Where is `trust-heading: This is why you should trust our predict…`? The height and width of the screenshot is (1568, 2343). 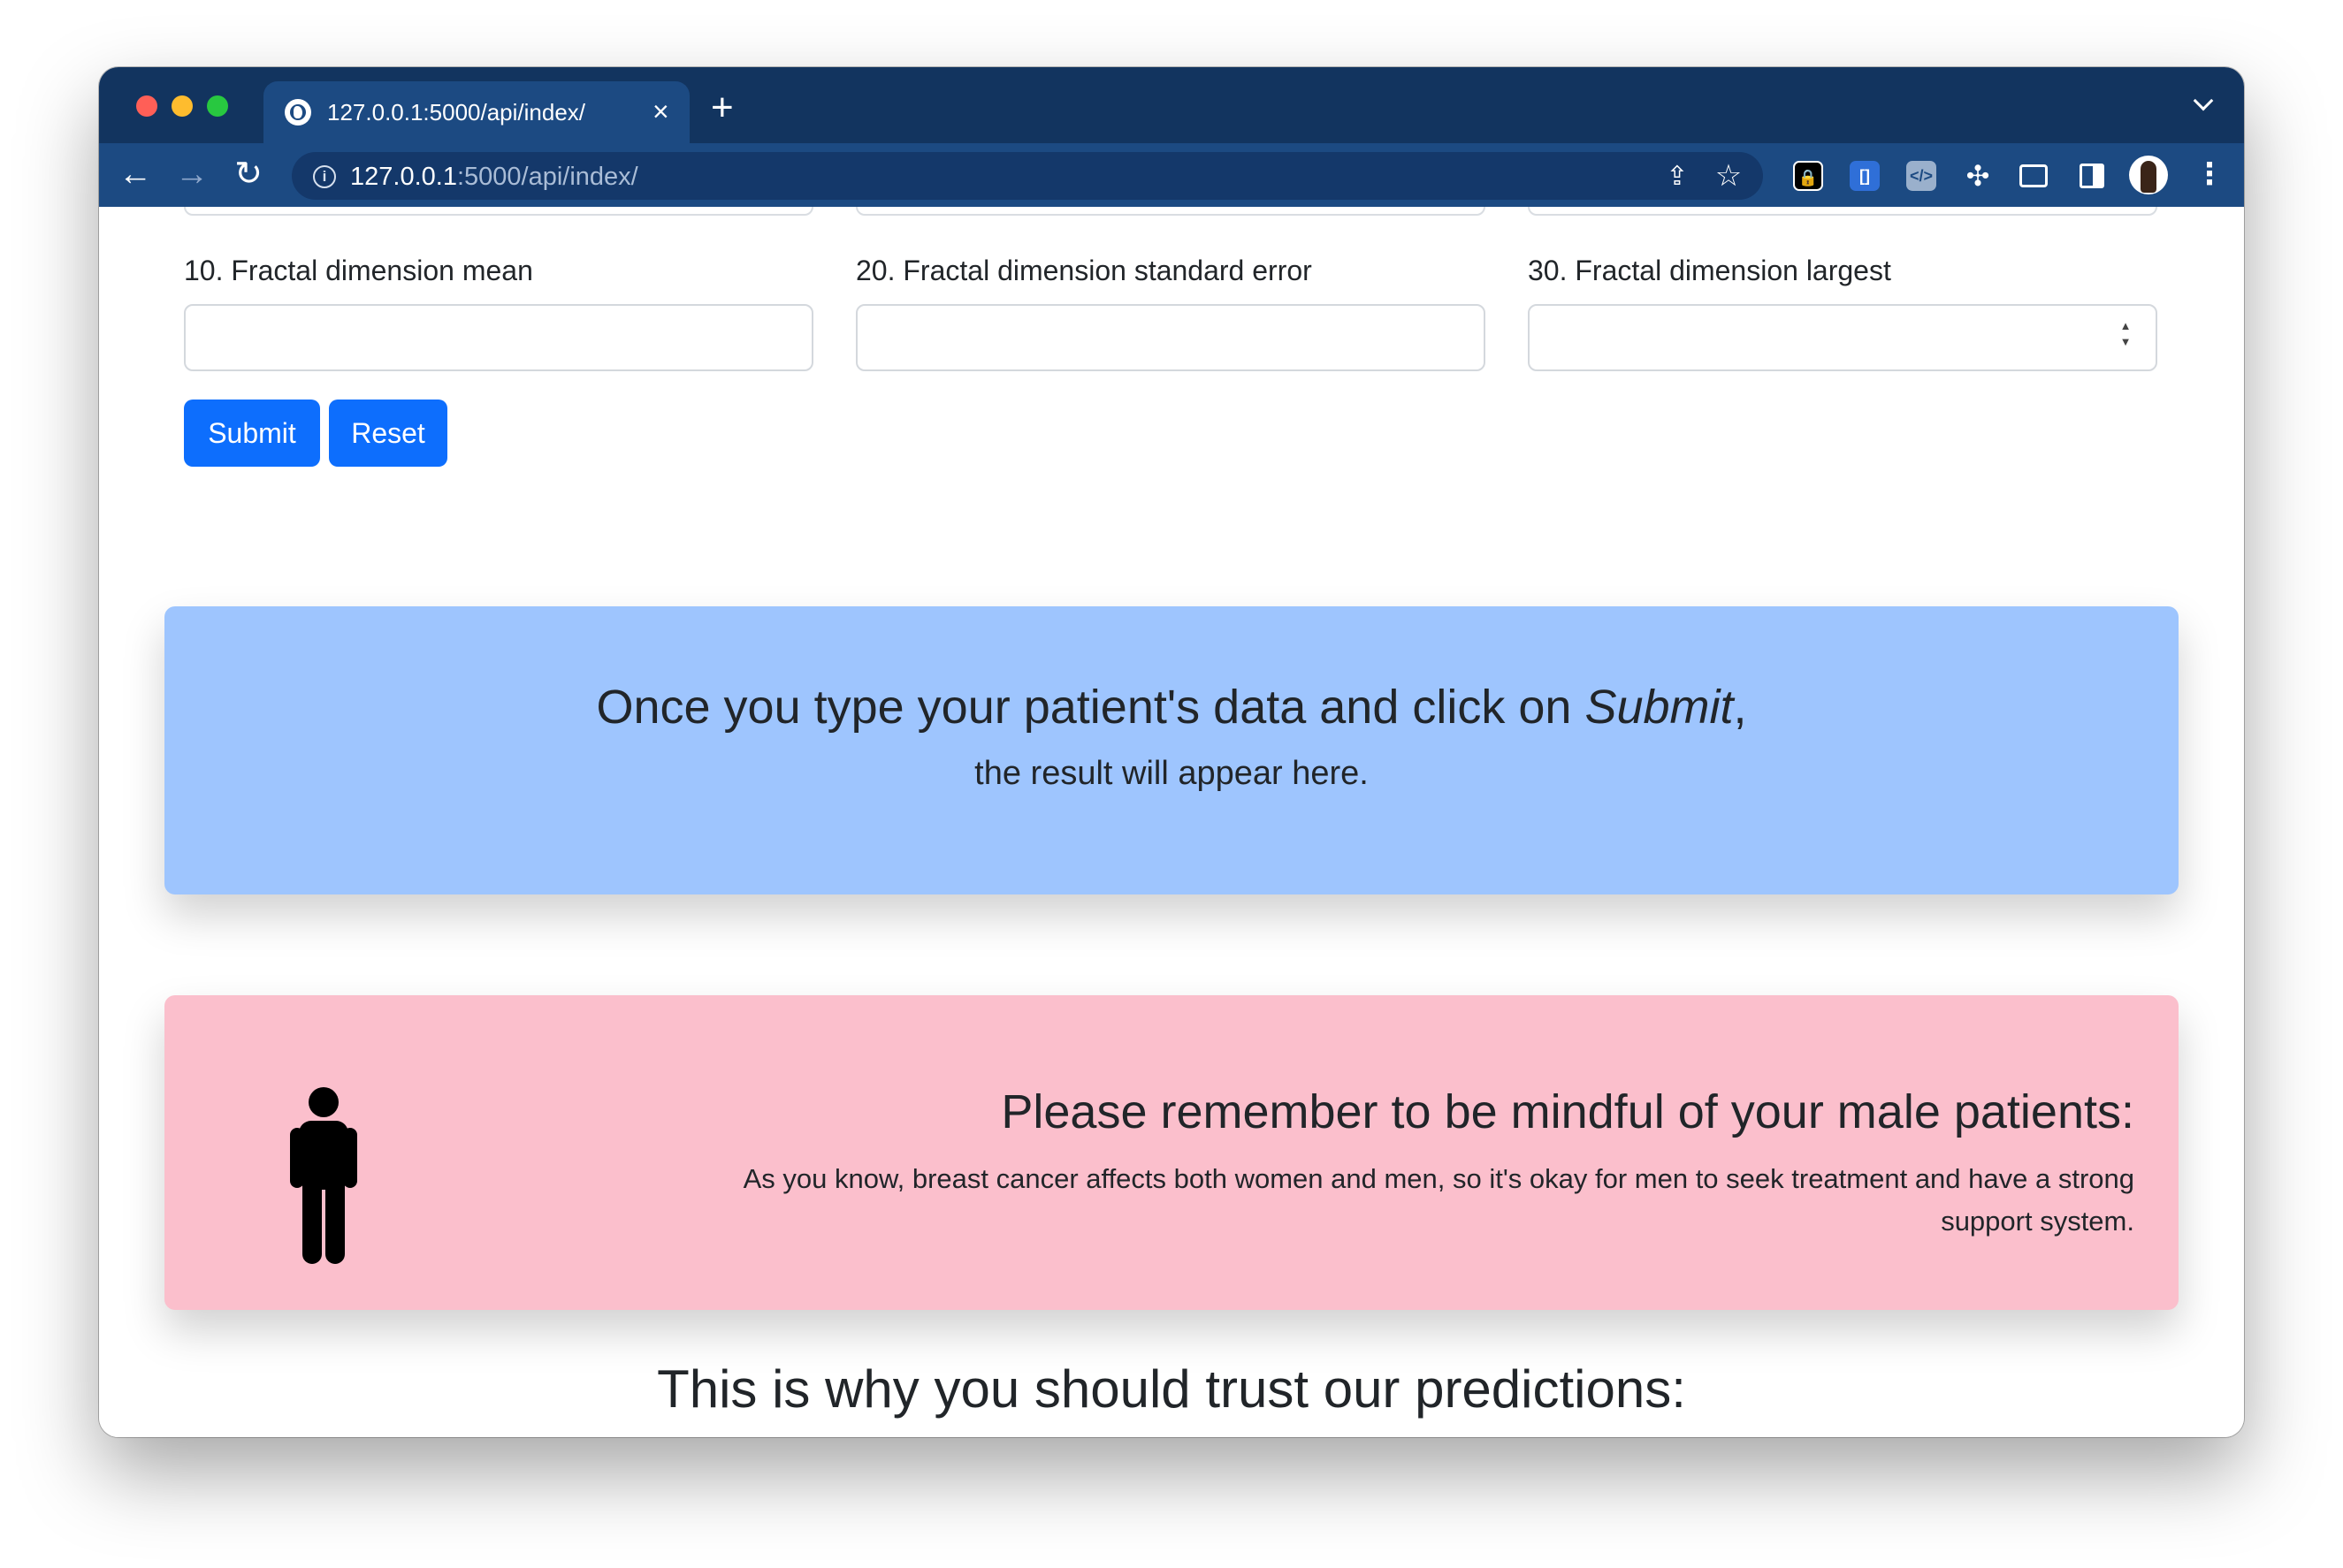 trust-heading: This is why you should trust our predict… is located at coordinates (1171, 1389).